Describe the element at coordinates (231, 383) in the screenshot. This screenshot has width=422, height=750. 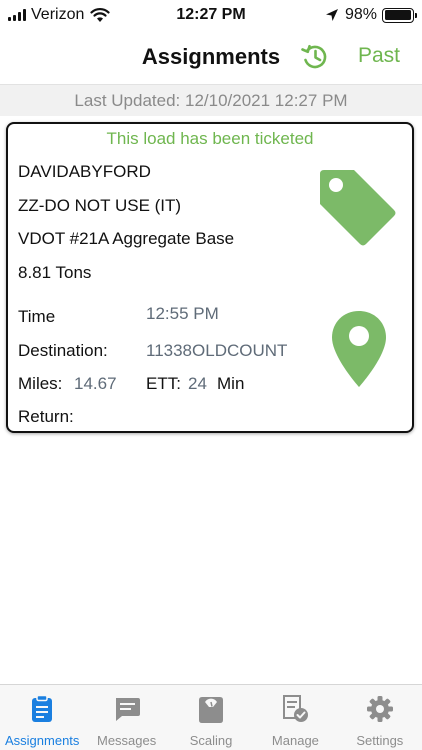
I see `ett-unit: Min` at that location.